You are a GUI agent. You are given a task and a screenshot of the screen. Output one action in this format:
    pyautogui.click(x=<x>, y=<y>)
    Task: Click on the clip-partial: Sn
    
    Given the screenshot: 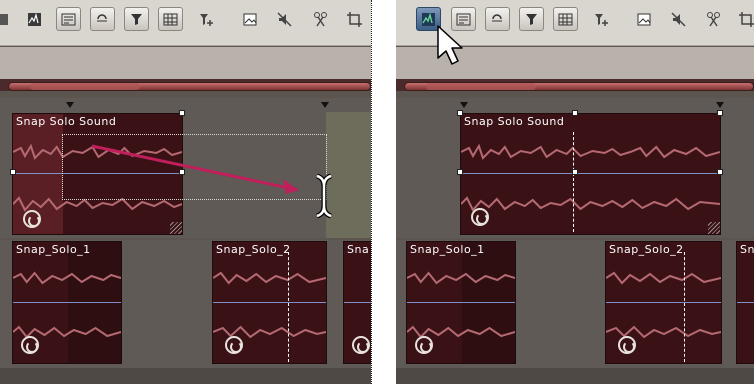 What is the action you would take?
    pyautogui.click(x=745, y=302)
    